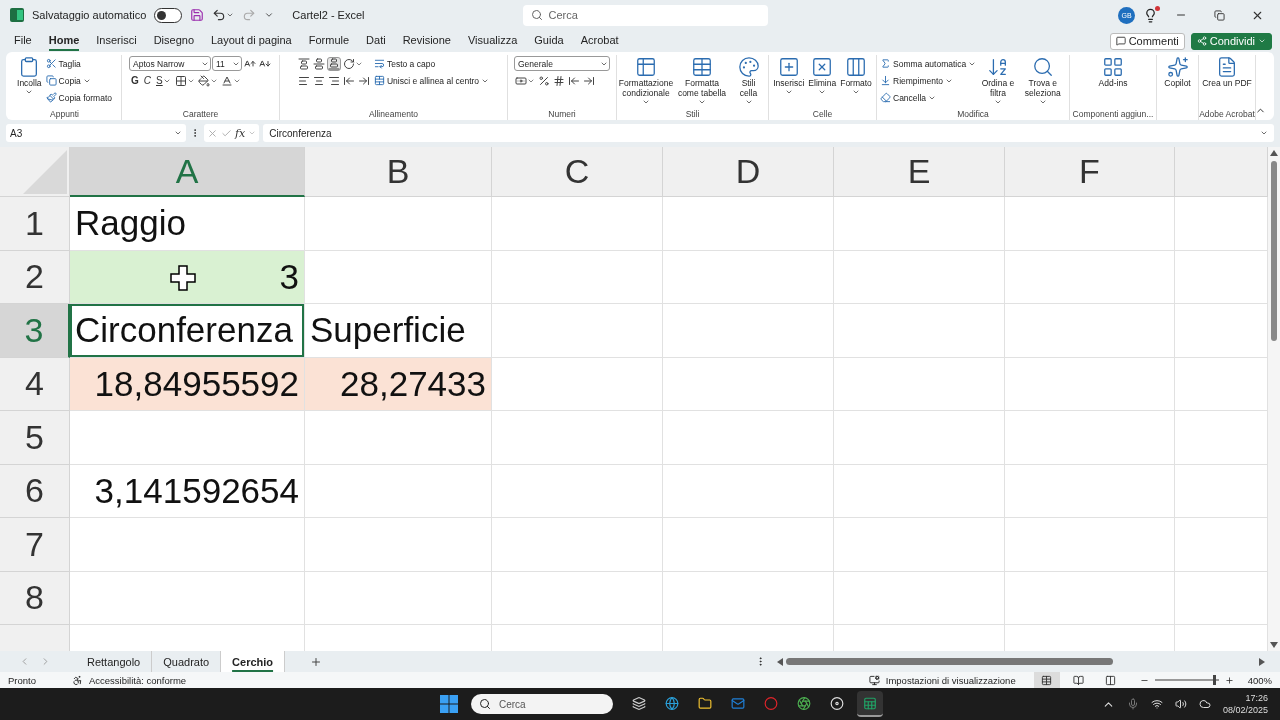  Describe the element at coordinates (227, 63) in the screenshot. I see `dropdown-field: 11` at that location.